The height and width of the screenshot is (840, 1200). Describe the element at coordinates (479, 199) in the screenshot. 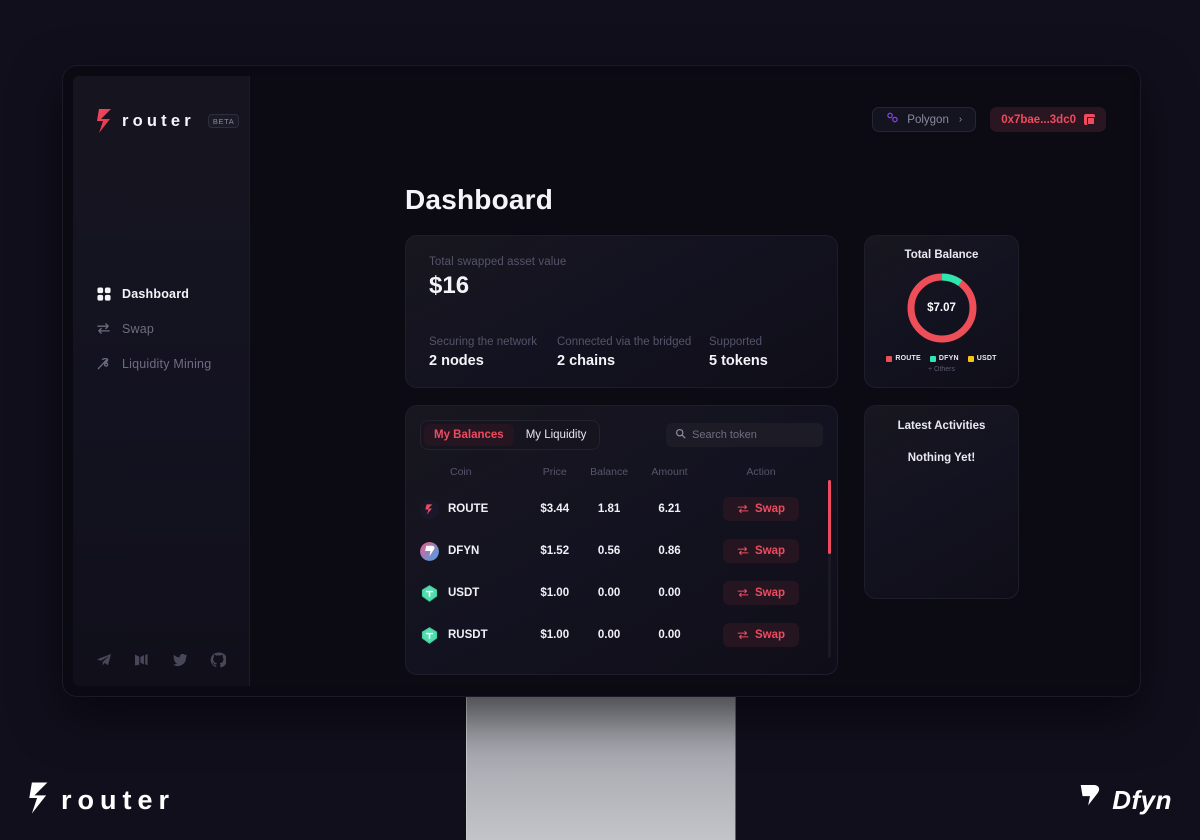

I see `page-title: Dashboard` at that location.